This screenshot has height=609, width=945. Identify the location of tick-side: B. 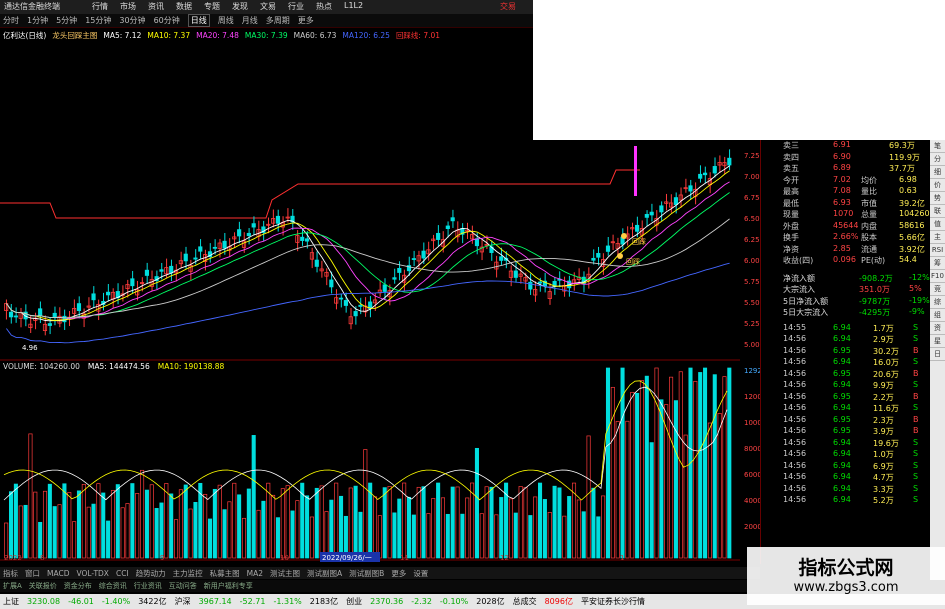
(916, 350).